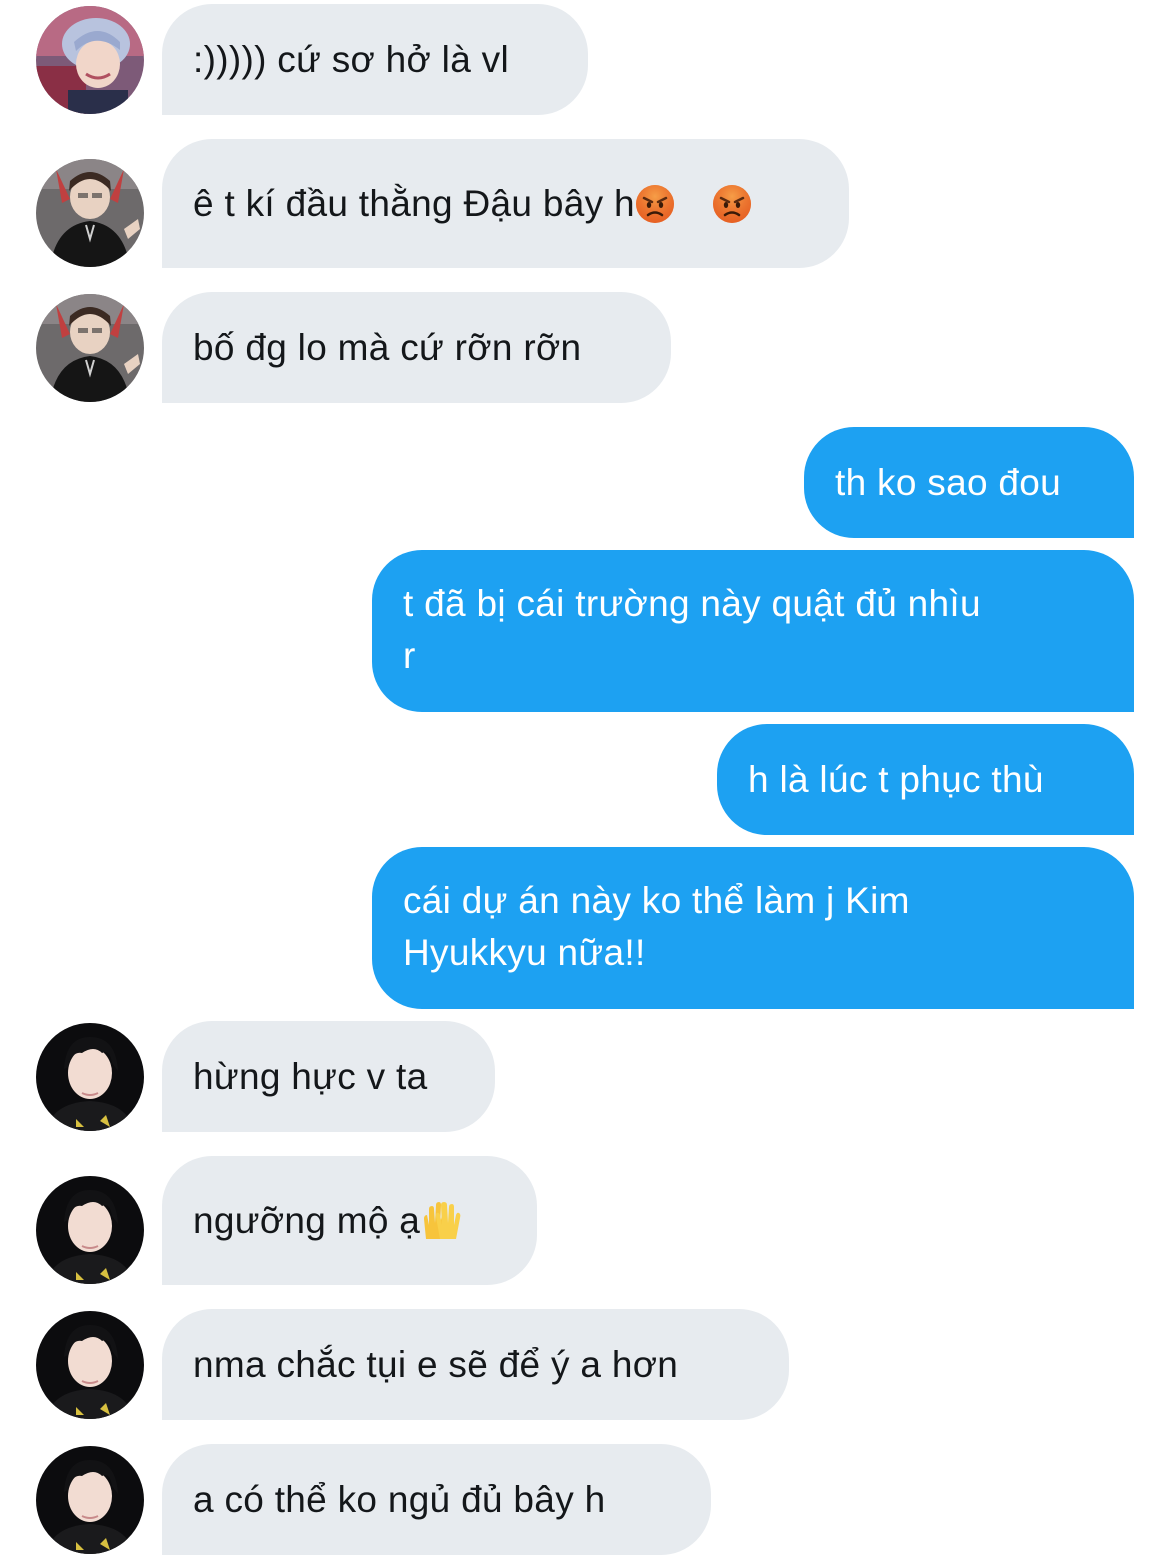 This screenshot has width=1170, height=1568. I want to click on message-text: bố đg lo mà cứ rỡn rỡn, so click(387, 347).